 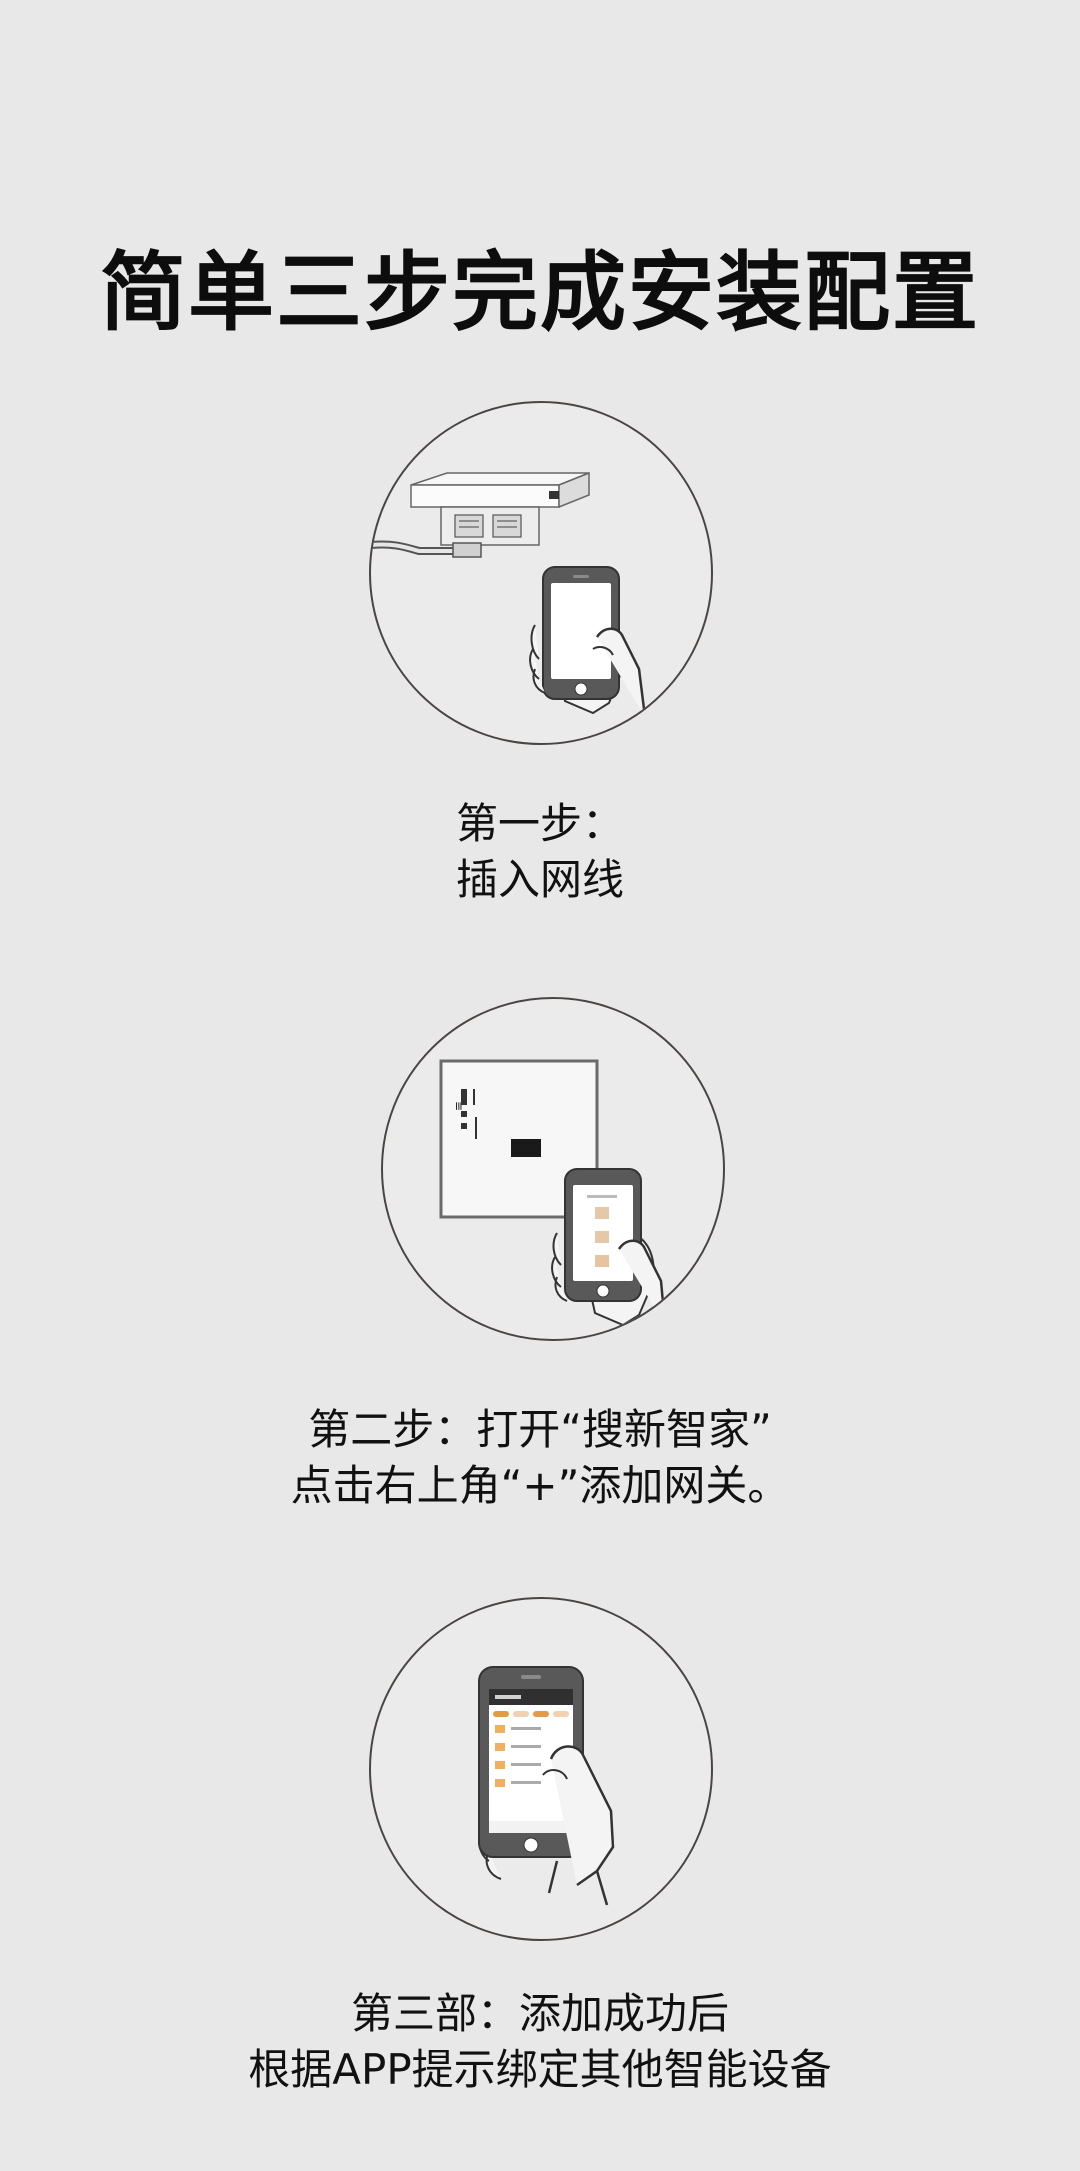 What do you see at coordinates (540, 1458) in the screenshot?
I see `step-2-caption: 第二步：打开“搜新智家” 点击右上角“+”添加网关。` at bounding box center [540, 1458].